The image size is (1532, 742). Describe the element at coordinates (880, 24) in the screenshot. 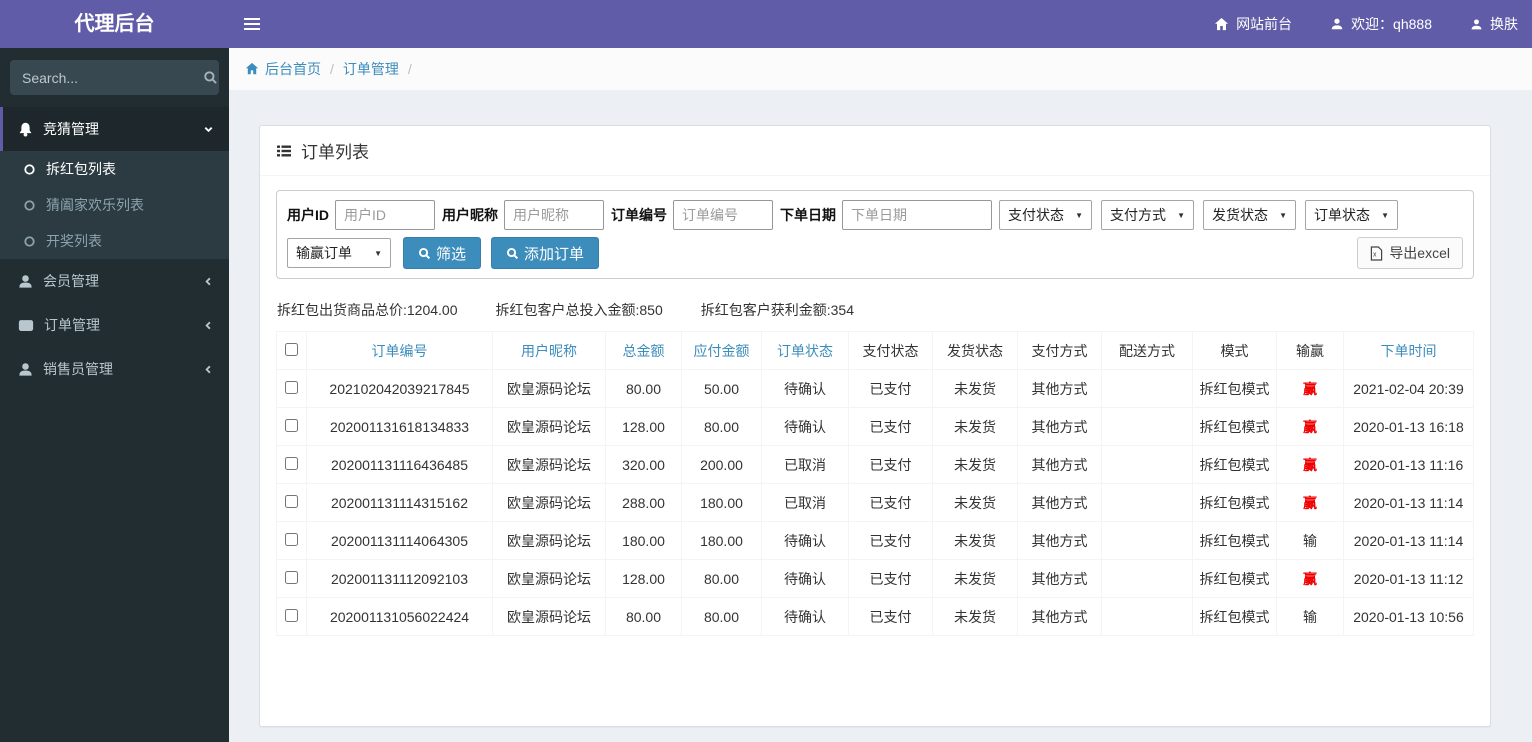

I see `navbar-main: 网站前台 欢迎：qh888 换肤` at that location.